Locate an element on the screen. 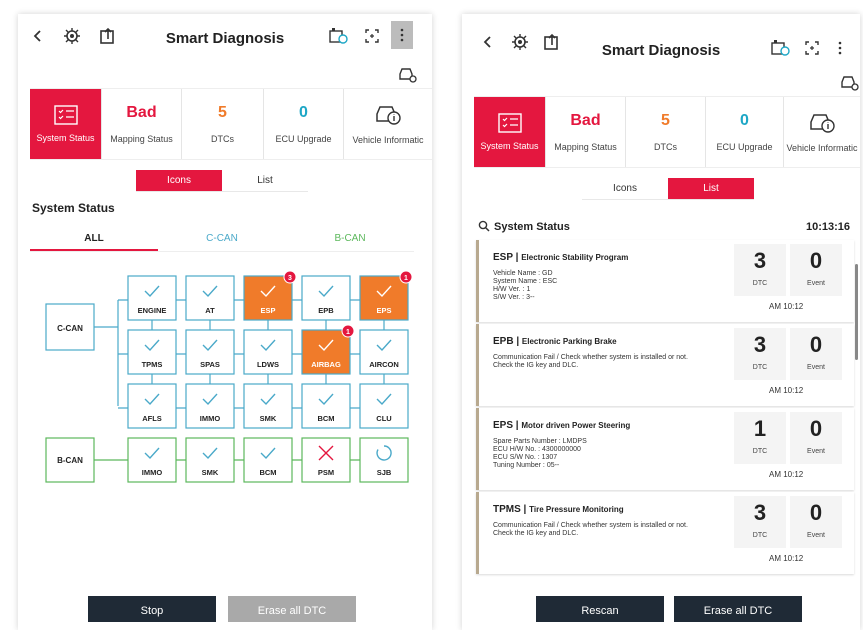 Image resolution: width=863 pixels, height=630 pixels. fullscreen-icon is located at coordinates (812, 48).